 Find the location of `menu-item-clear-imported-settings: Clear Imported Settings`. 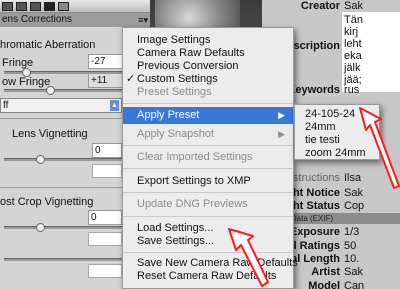

menu-item-clear-imported-settings: Clear Imported Settings is located at coordinates (195, 157).